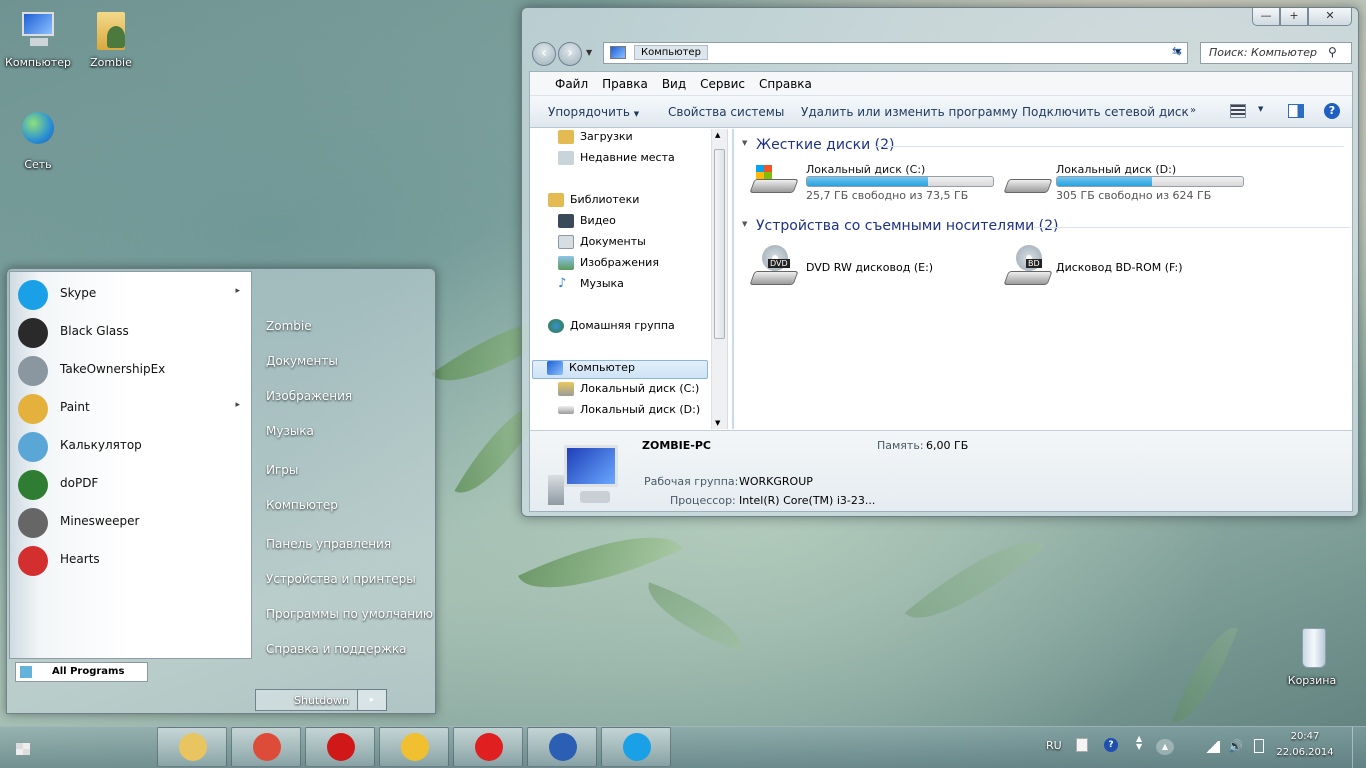 This screenshot has height=768, width=1366. I want to click on refresh-button: ⇆, so click(1177, 53).